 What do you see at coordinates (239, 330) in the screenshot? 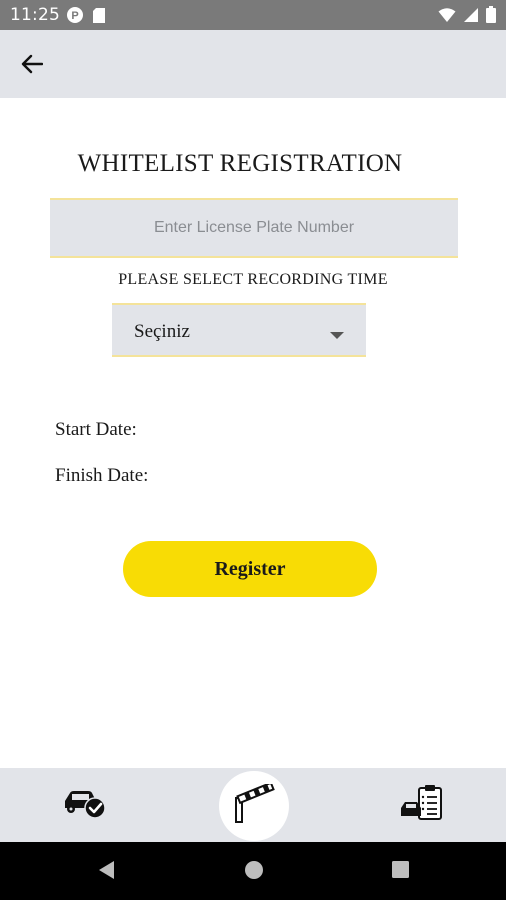
I see `recording-time-select: Seçiniz` at bounding box center [239, 330].